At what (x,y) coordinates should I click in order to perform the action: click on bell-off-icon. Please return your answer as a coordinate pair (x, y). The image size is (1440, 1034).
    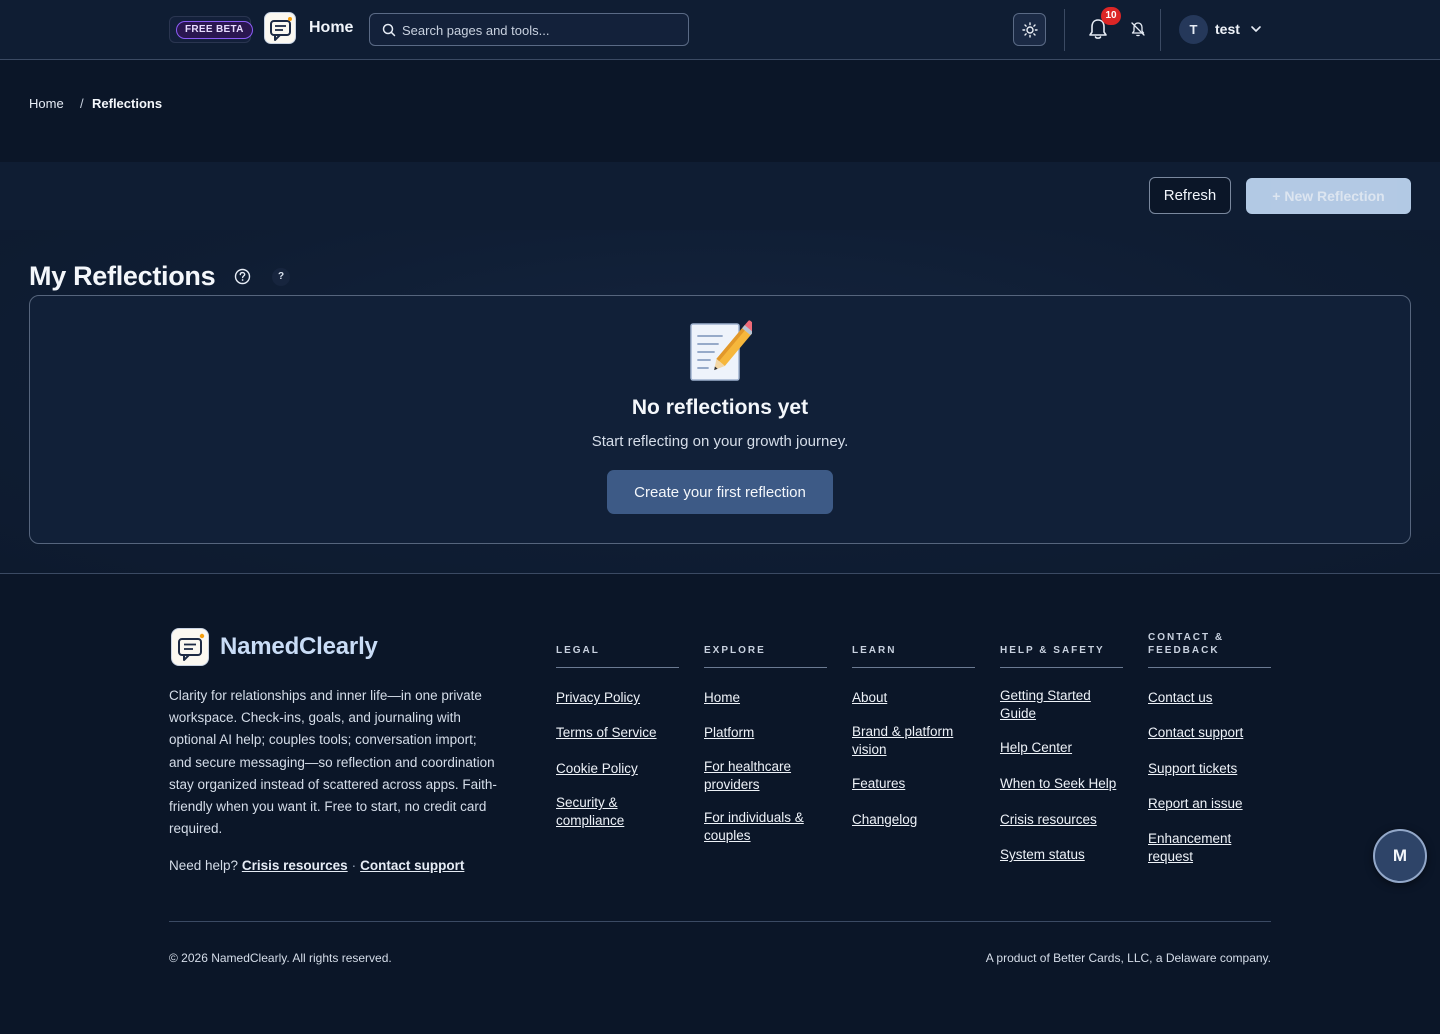
    Looking at the image, I should click on (1138, 29).